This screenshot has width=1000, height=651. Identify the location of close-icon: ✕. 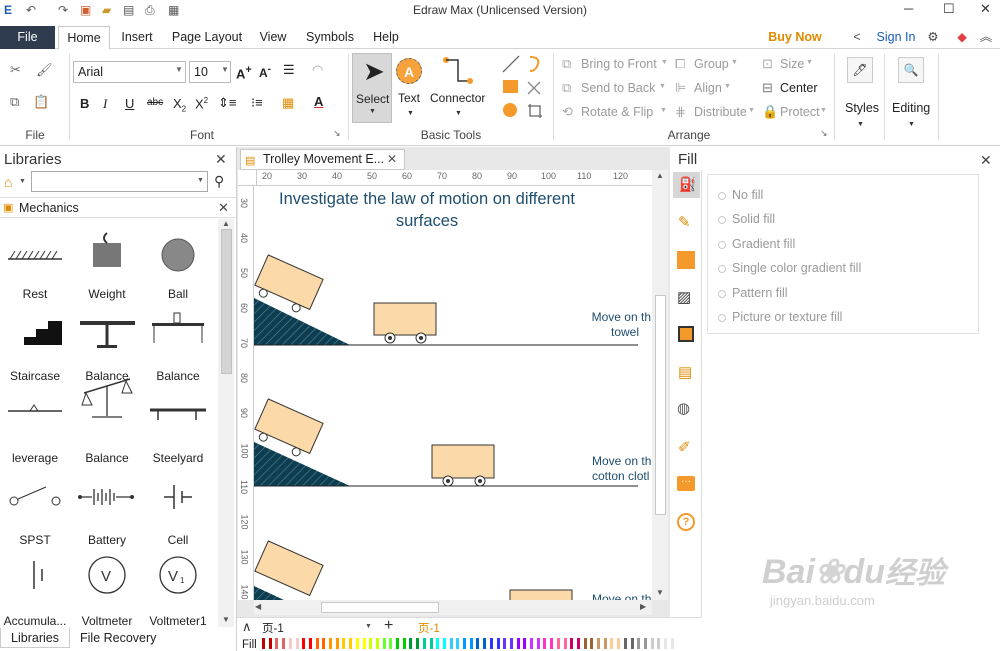
(985, 9).